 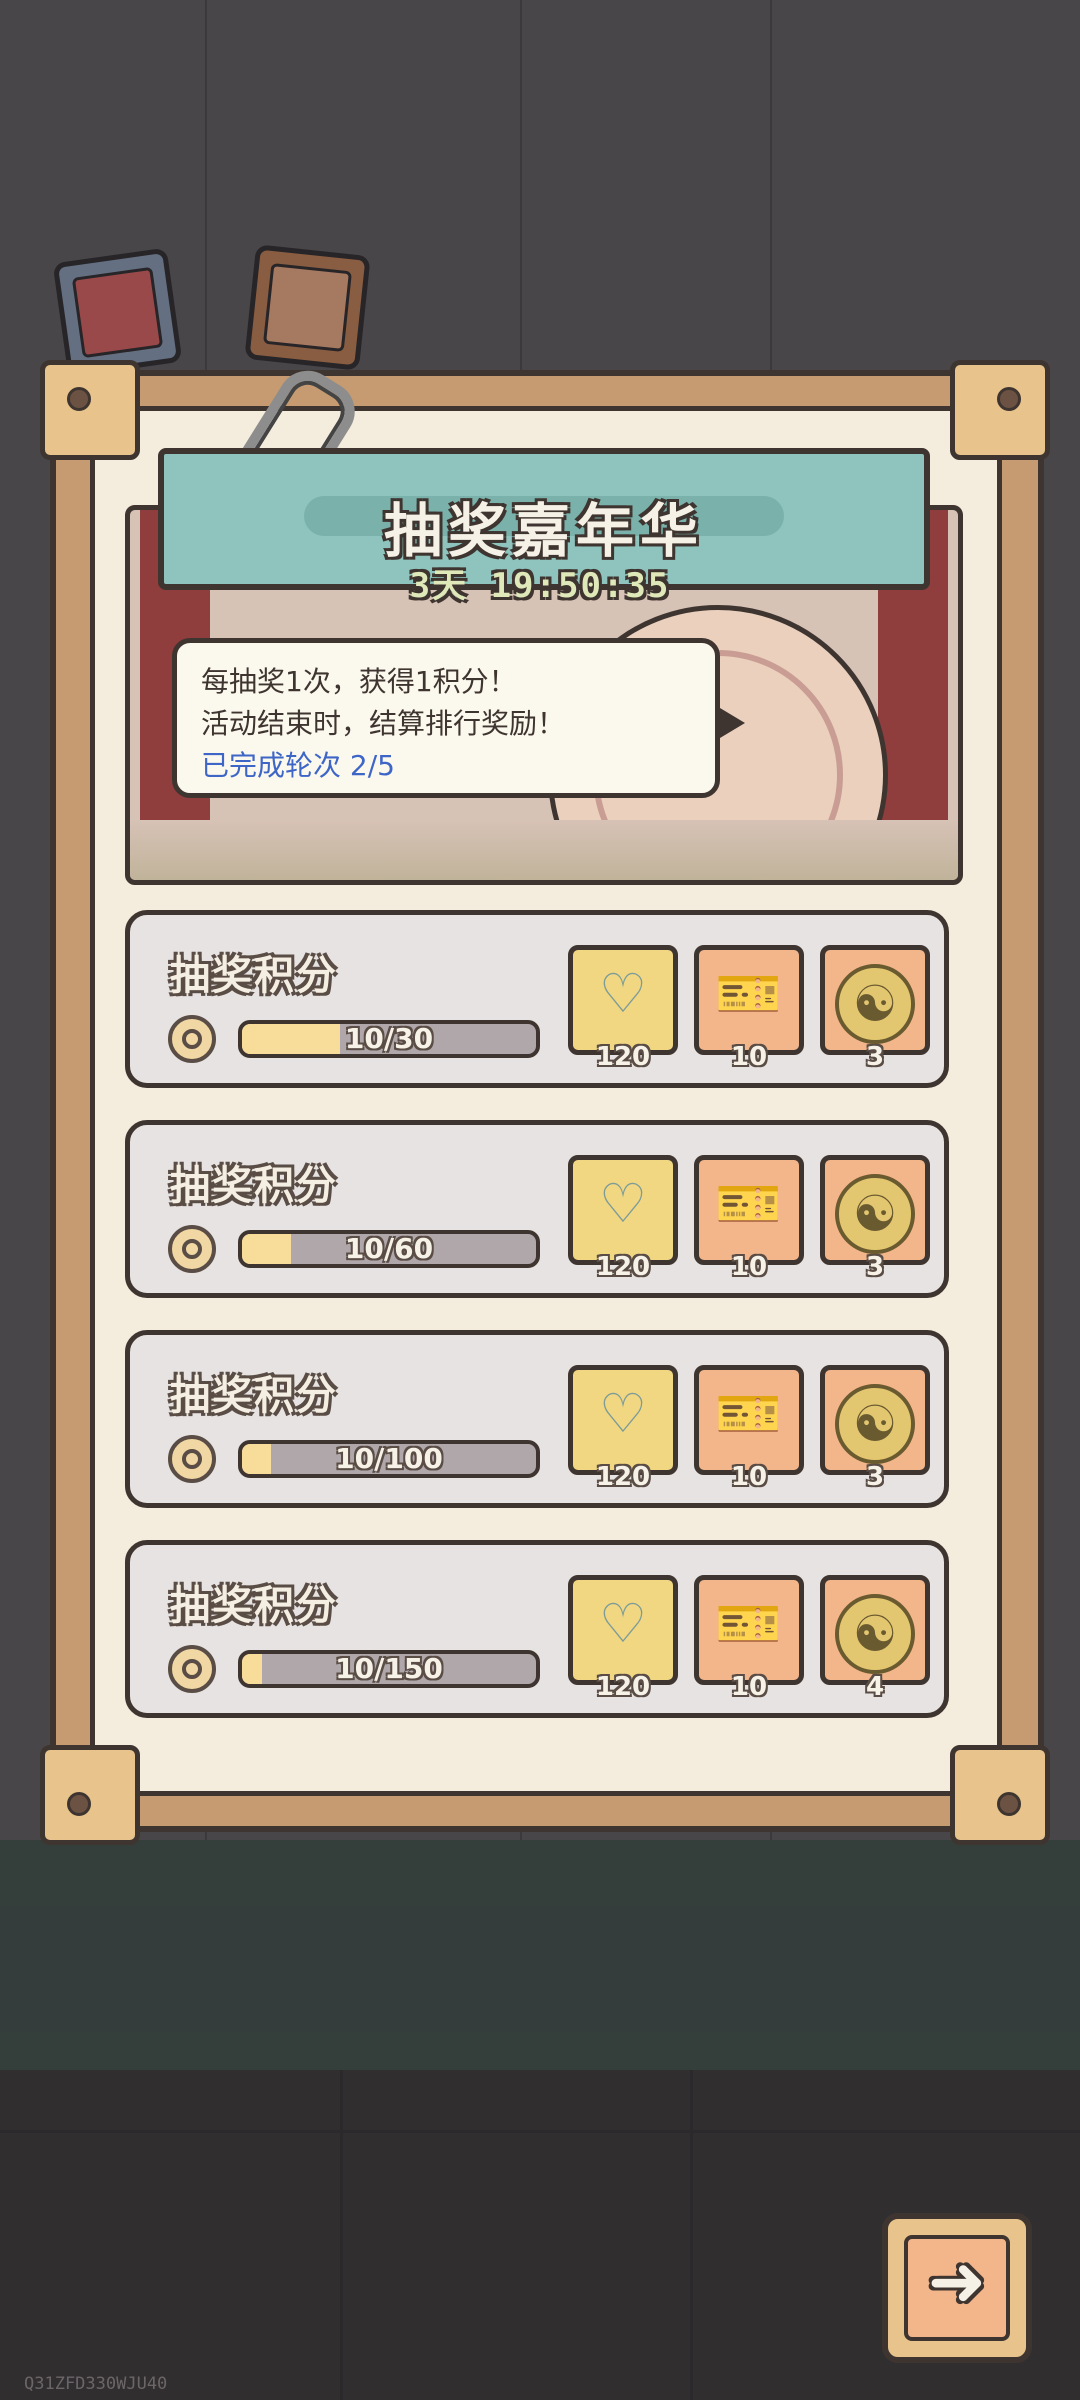 I want to click on reward-row: 抽奖积分 10/60 ♡ 120 🎫 10 ☯ 3, so click(x=537, y=1209).